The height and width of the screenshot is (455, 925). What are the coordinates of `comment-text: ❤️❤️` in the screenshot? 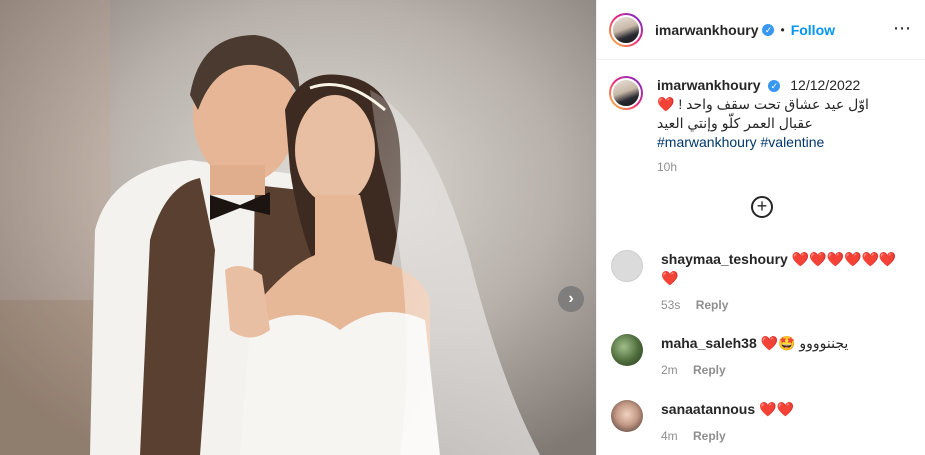 It's located at (776, 409).